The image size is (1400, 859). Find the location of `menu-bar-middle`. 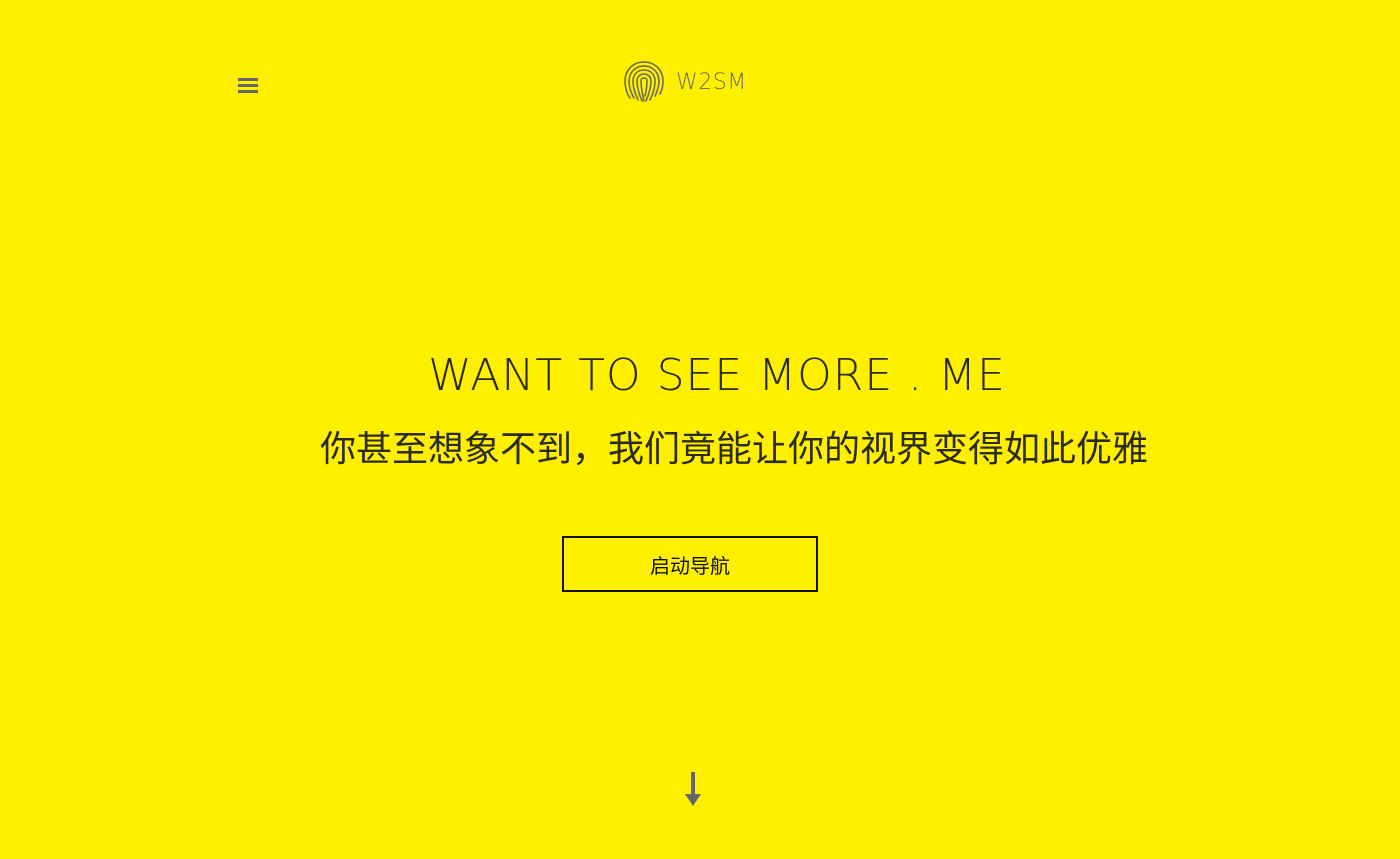

menu-bar-middle is located at coordinates (248, 85).